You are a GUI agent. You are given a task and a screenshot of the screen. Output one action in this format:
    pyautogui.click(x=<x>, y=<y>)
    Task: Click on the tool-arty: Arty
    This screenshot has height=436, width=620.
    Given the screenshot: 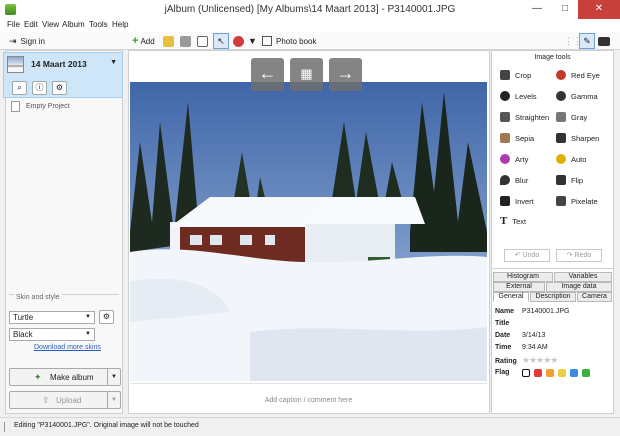 What is the action you would take?
    pyautogui.click(x=514, y=159)
    